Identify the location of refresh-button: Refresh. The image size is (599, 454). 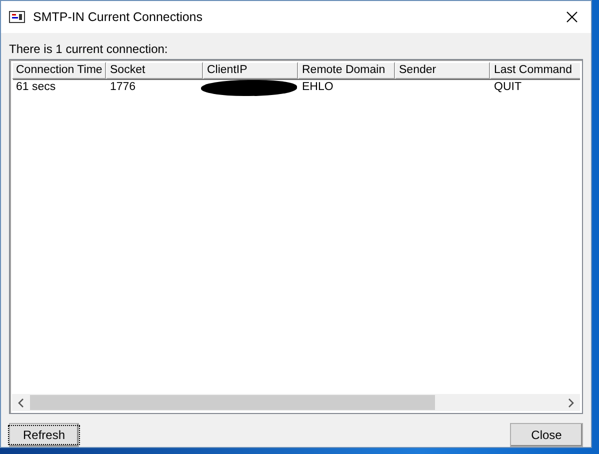
(44, 435).